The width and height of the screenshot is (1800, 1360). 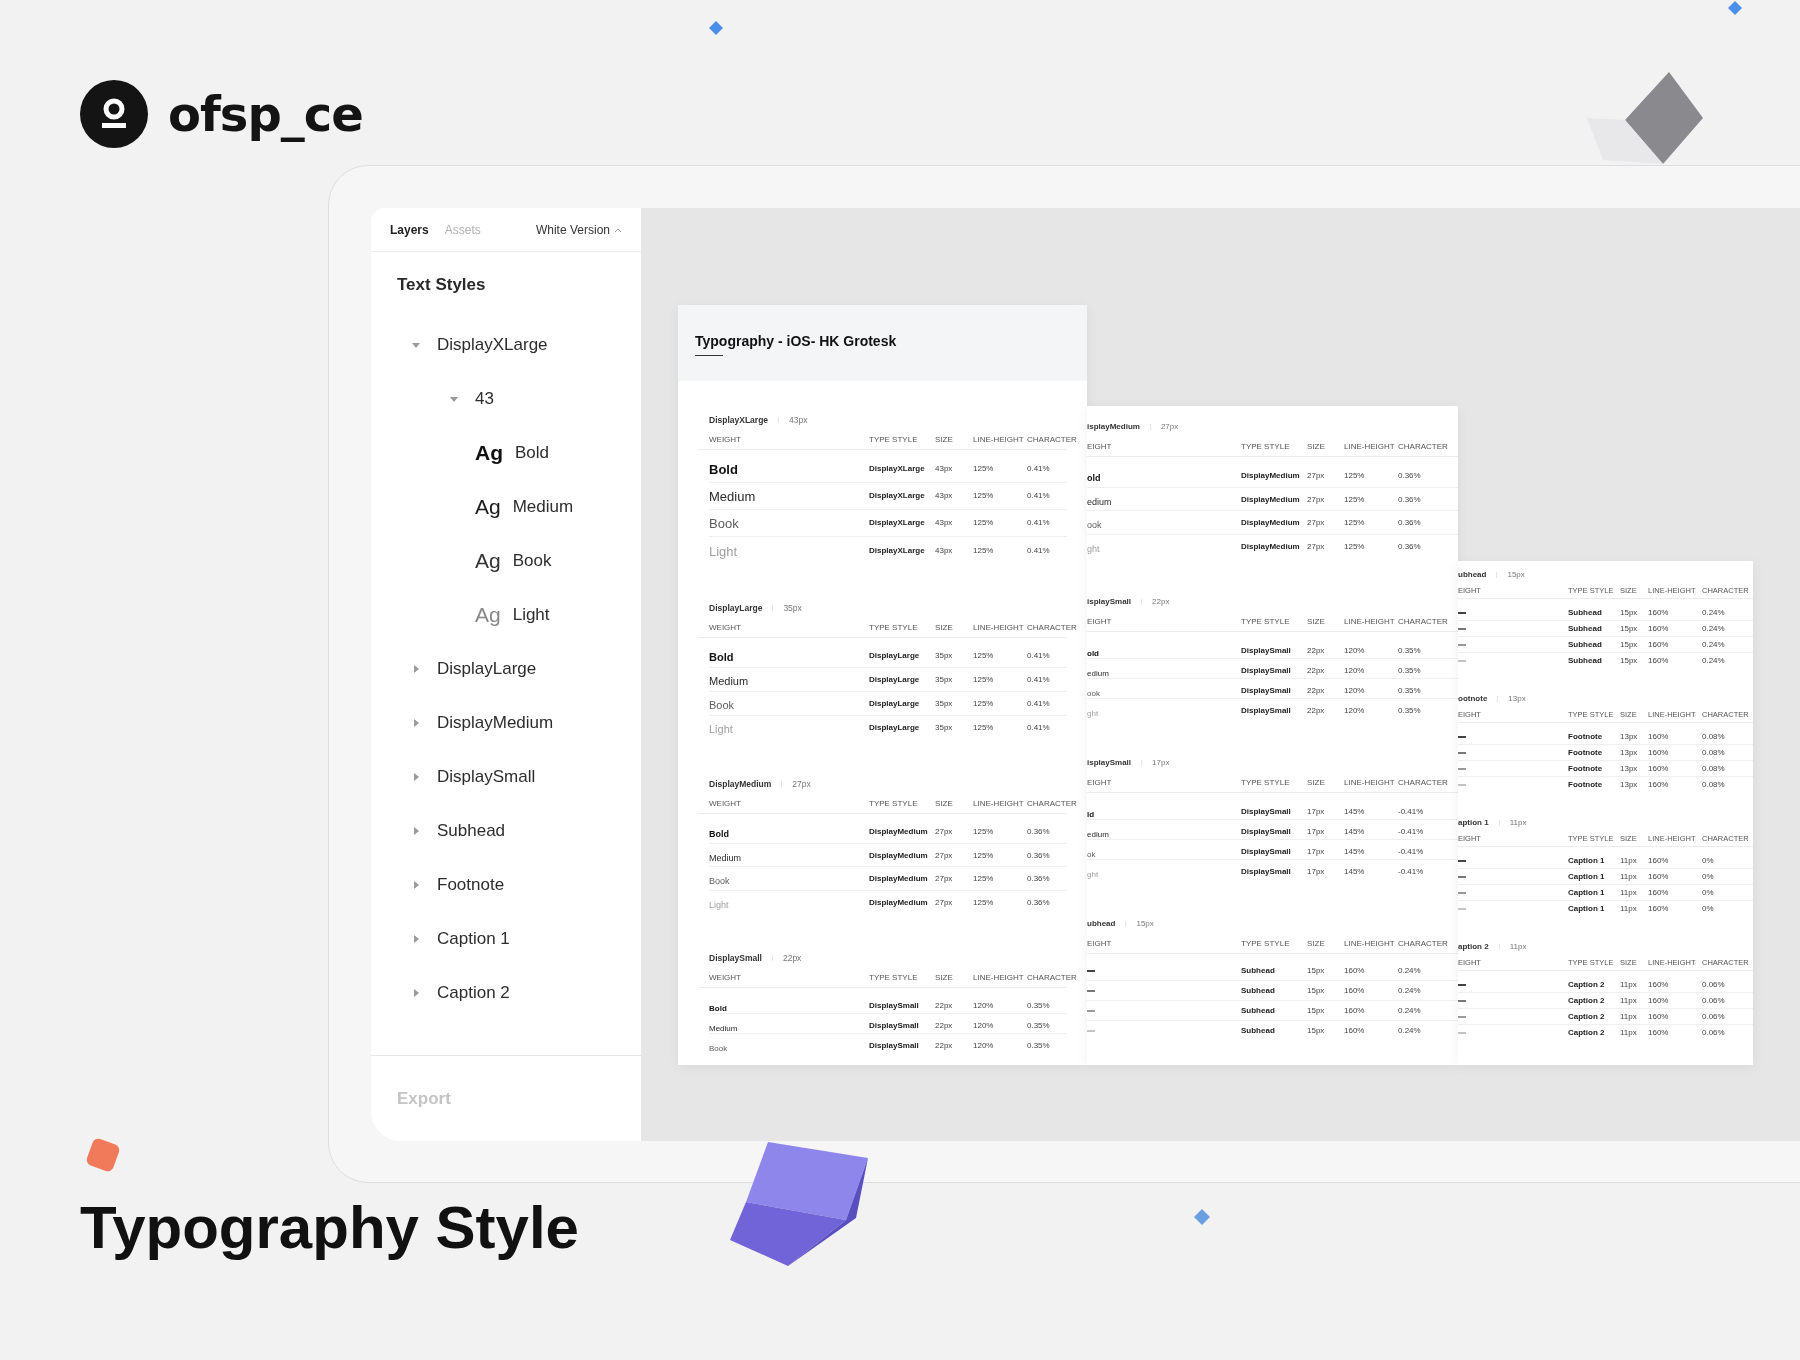 I want to click on table-cell-text: 27px, so click(x=1316, y=523).